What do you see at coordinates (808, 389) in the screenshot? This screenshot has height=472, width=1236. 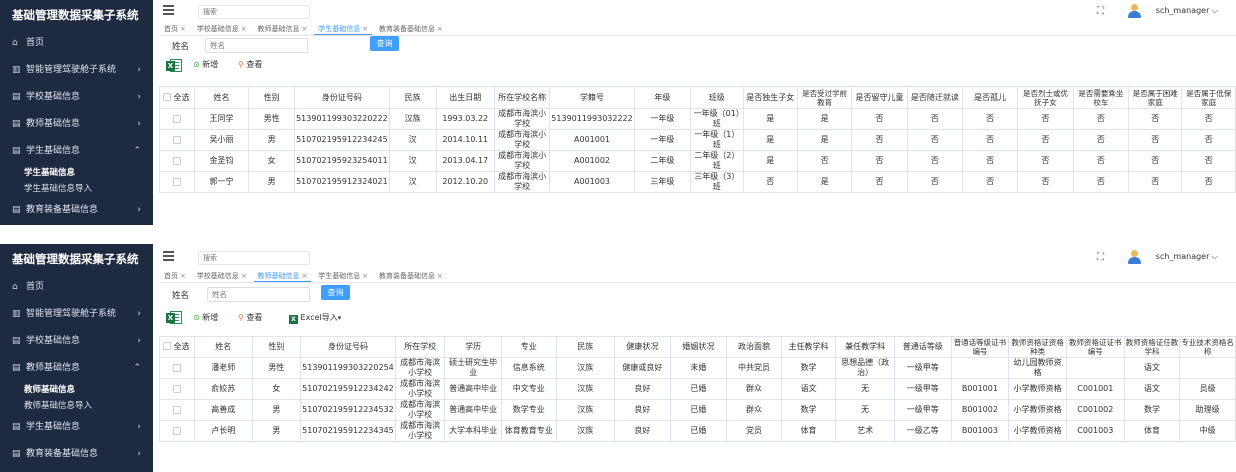 I see `table-cell: 语文` at bounding box center [808, 389].